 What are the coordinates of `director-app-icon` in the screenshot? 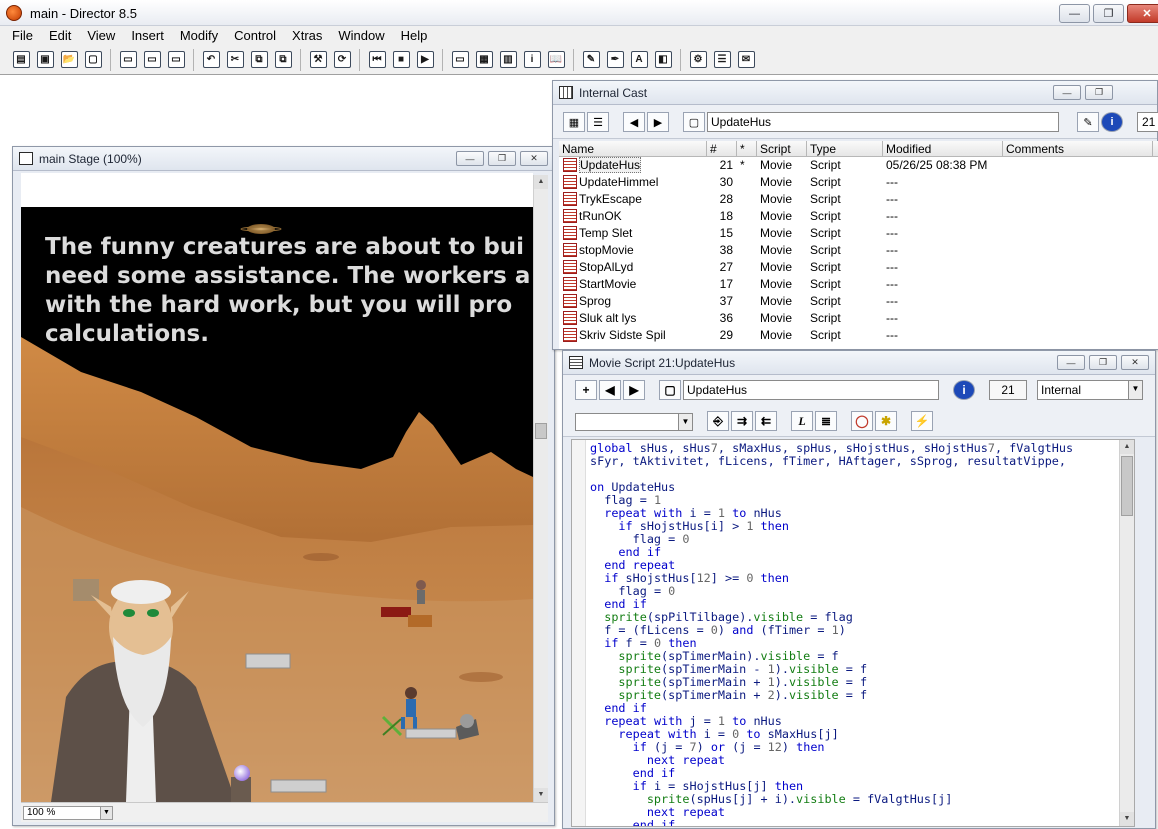 It's located at (14, 13).